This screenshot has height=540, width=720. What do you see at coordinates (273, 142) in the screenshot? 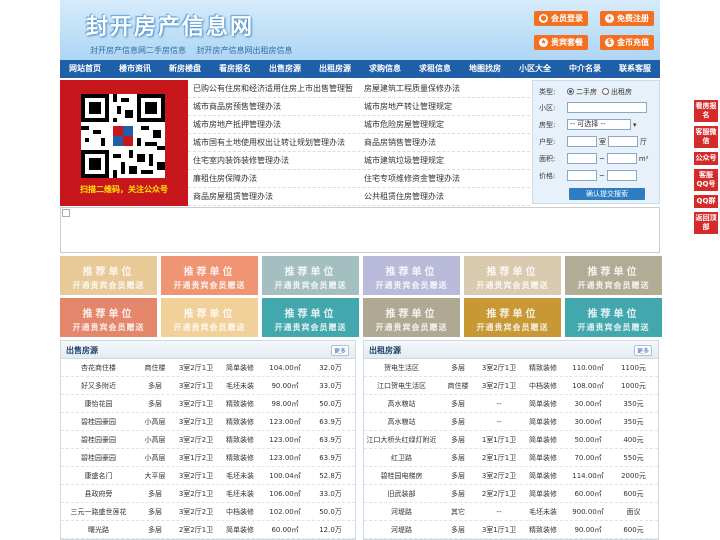
I see `policy-link: 城市国有土地使用权出让转让规划管理办法` at bounding box center [273, 142].